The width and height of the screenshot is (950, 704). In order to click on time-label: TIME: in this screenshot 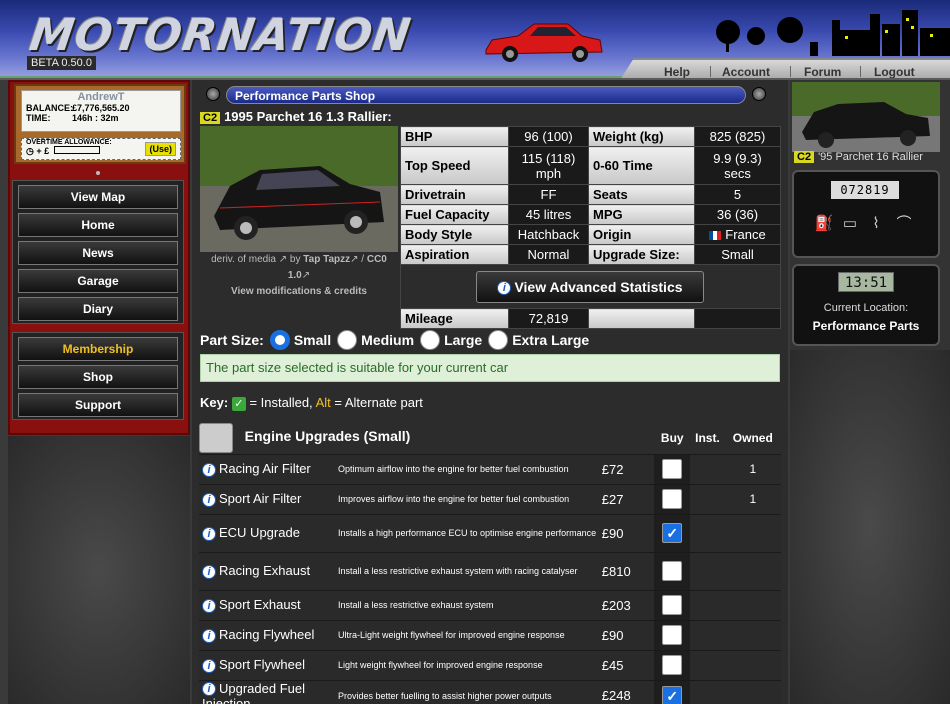, I will do `click(38, 118)`.